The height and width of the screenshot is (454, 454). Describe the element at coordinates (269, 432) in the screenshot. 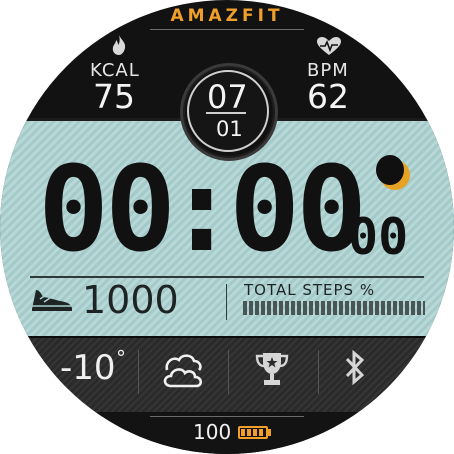

I see `battery-tip` at that location.